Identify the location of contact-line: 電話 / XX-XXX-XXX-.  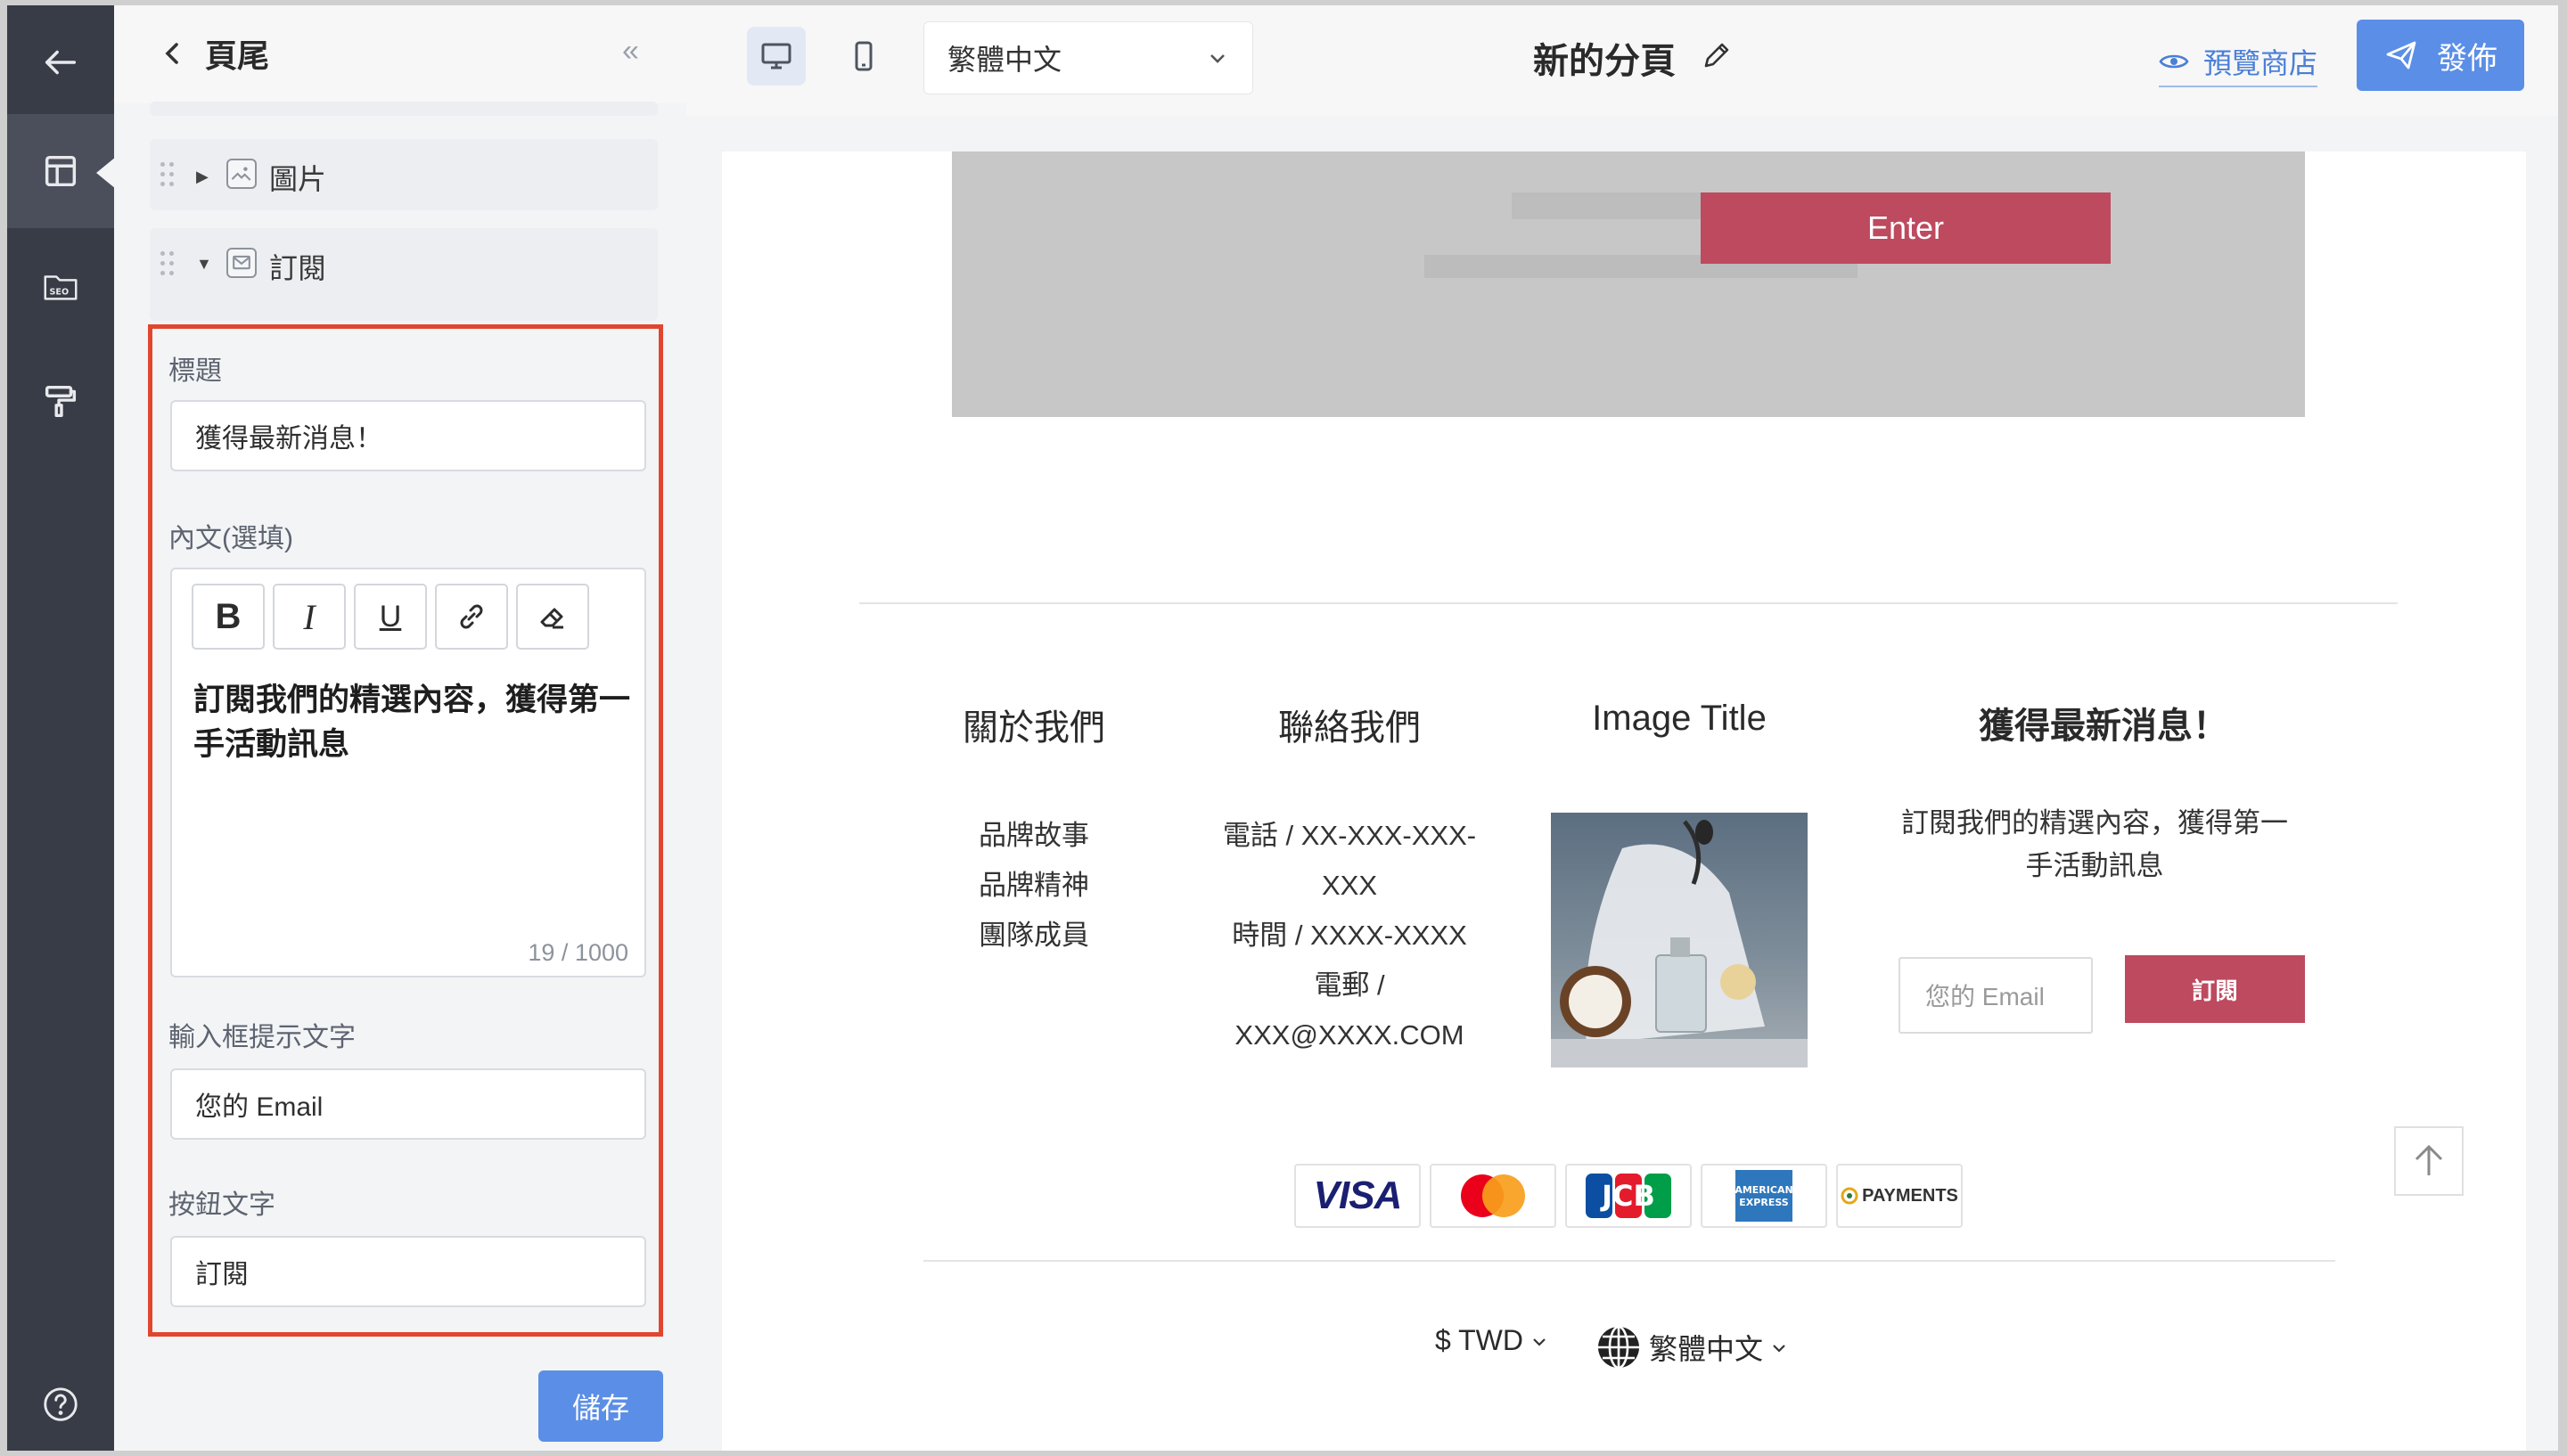
(1349, 835).